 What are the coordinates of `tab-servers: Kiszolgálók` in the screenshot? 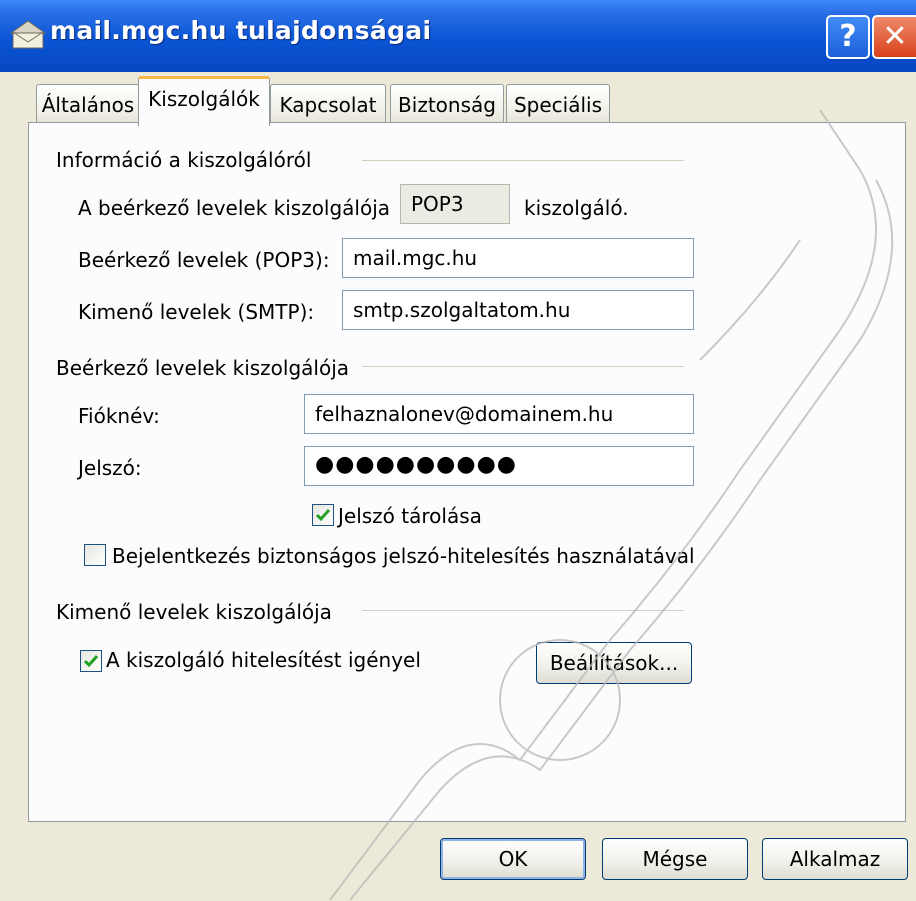 It's located at (204, 101).